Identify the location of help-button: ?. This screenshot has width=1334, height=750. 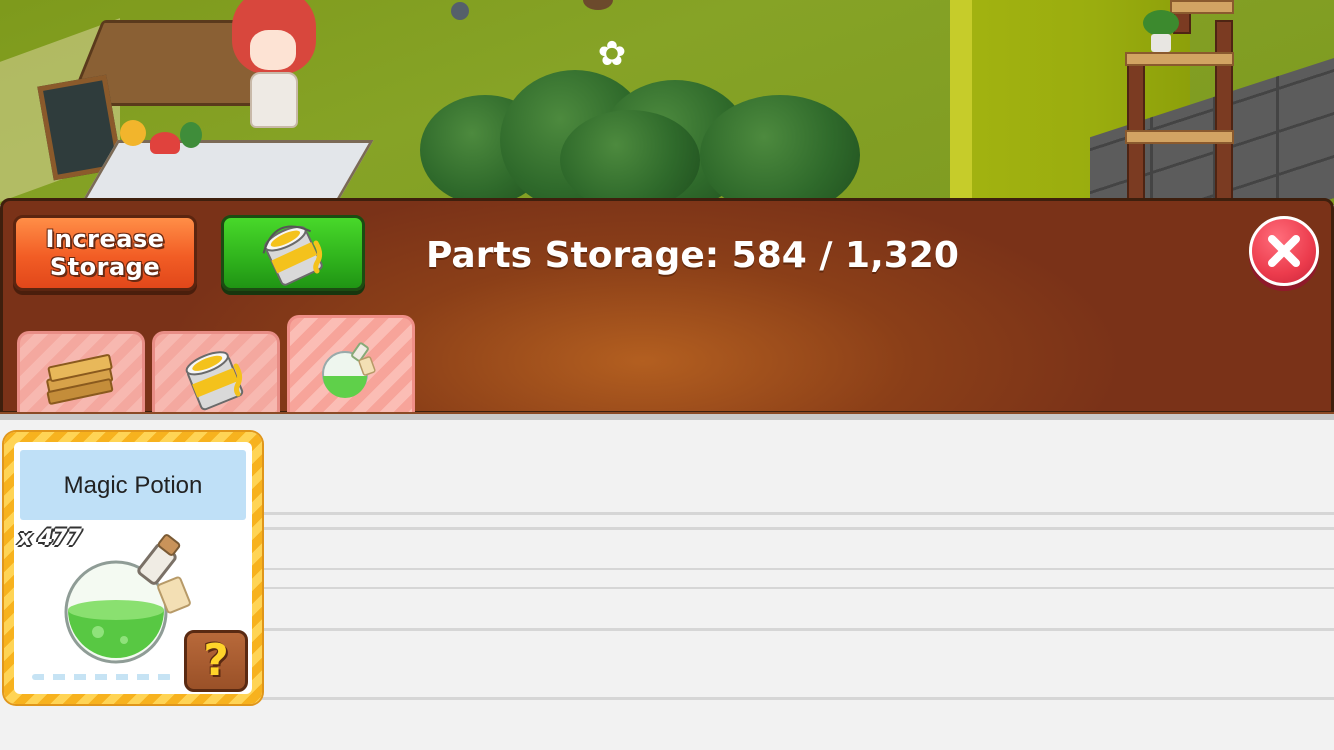
(216, 661).